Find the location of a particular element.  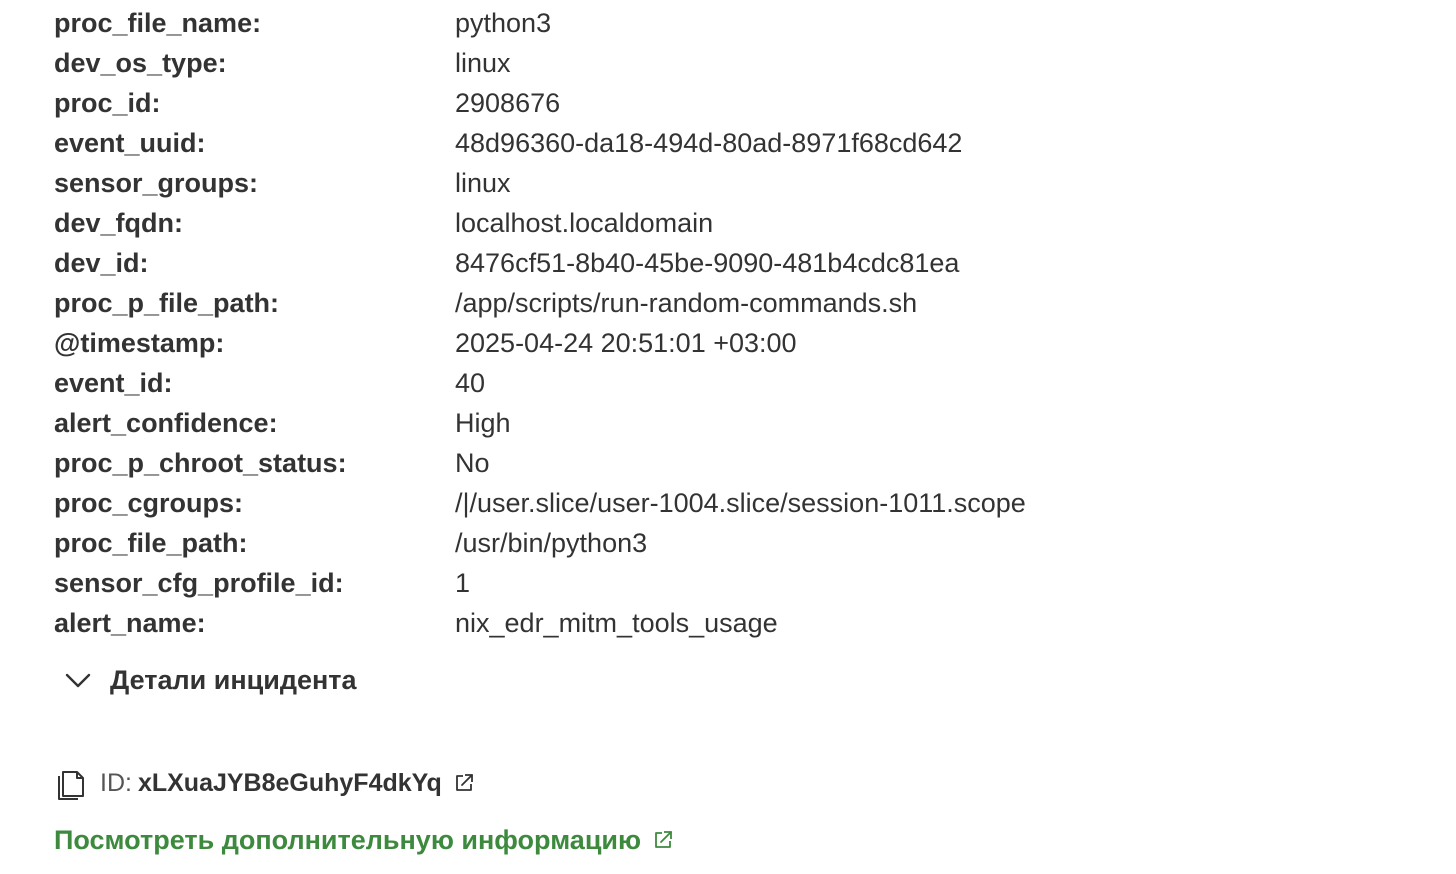

field-key: proc_file_path: is located at coordinates (151, 543).